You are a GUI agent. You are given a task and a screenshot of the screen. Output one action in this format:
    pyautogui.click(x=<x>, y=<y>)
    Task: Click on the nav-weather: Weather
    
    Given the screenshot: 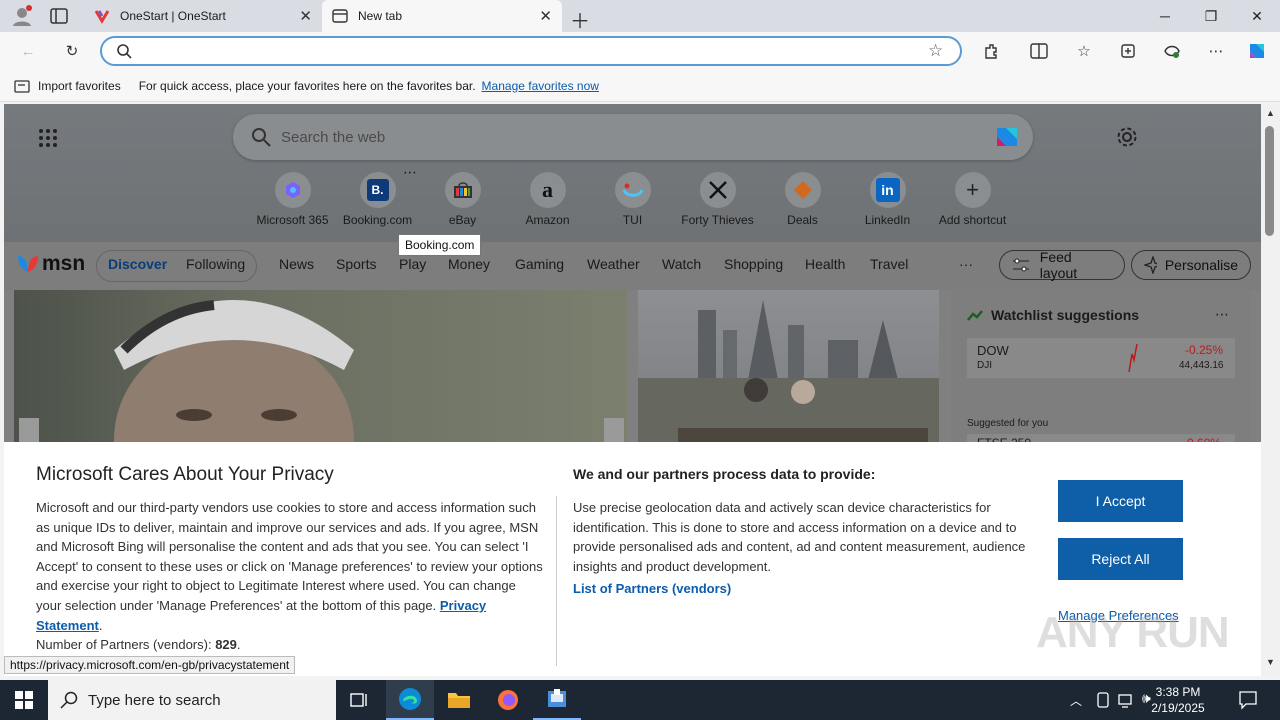 What is the action you would take?
    pyautogui.click(x=613, y=264)
    